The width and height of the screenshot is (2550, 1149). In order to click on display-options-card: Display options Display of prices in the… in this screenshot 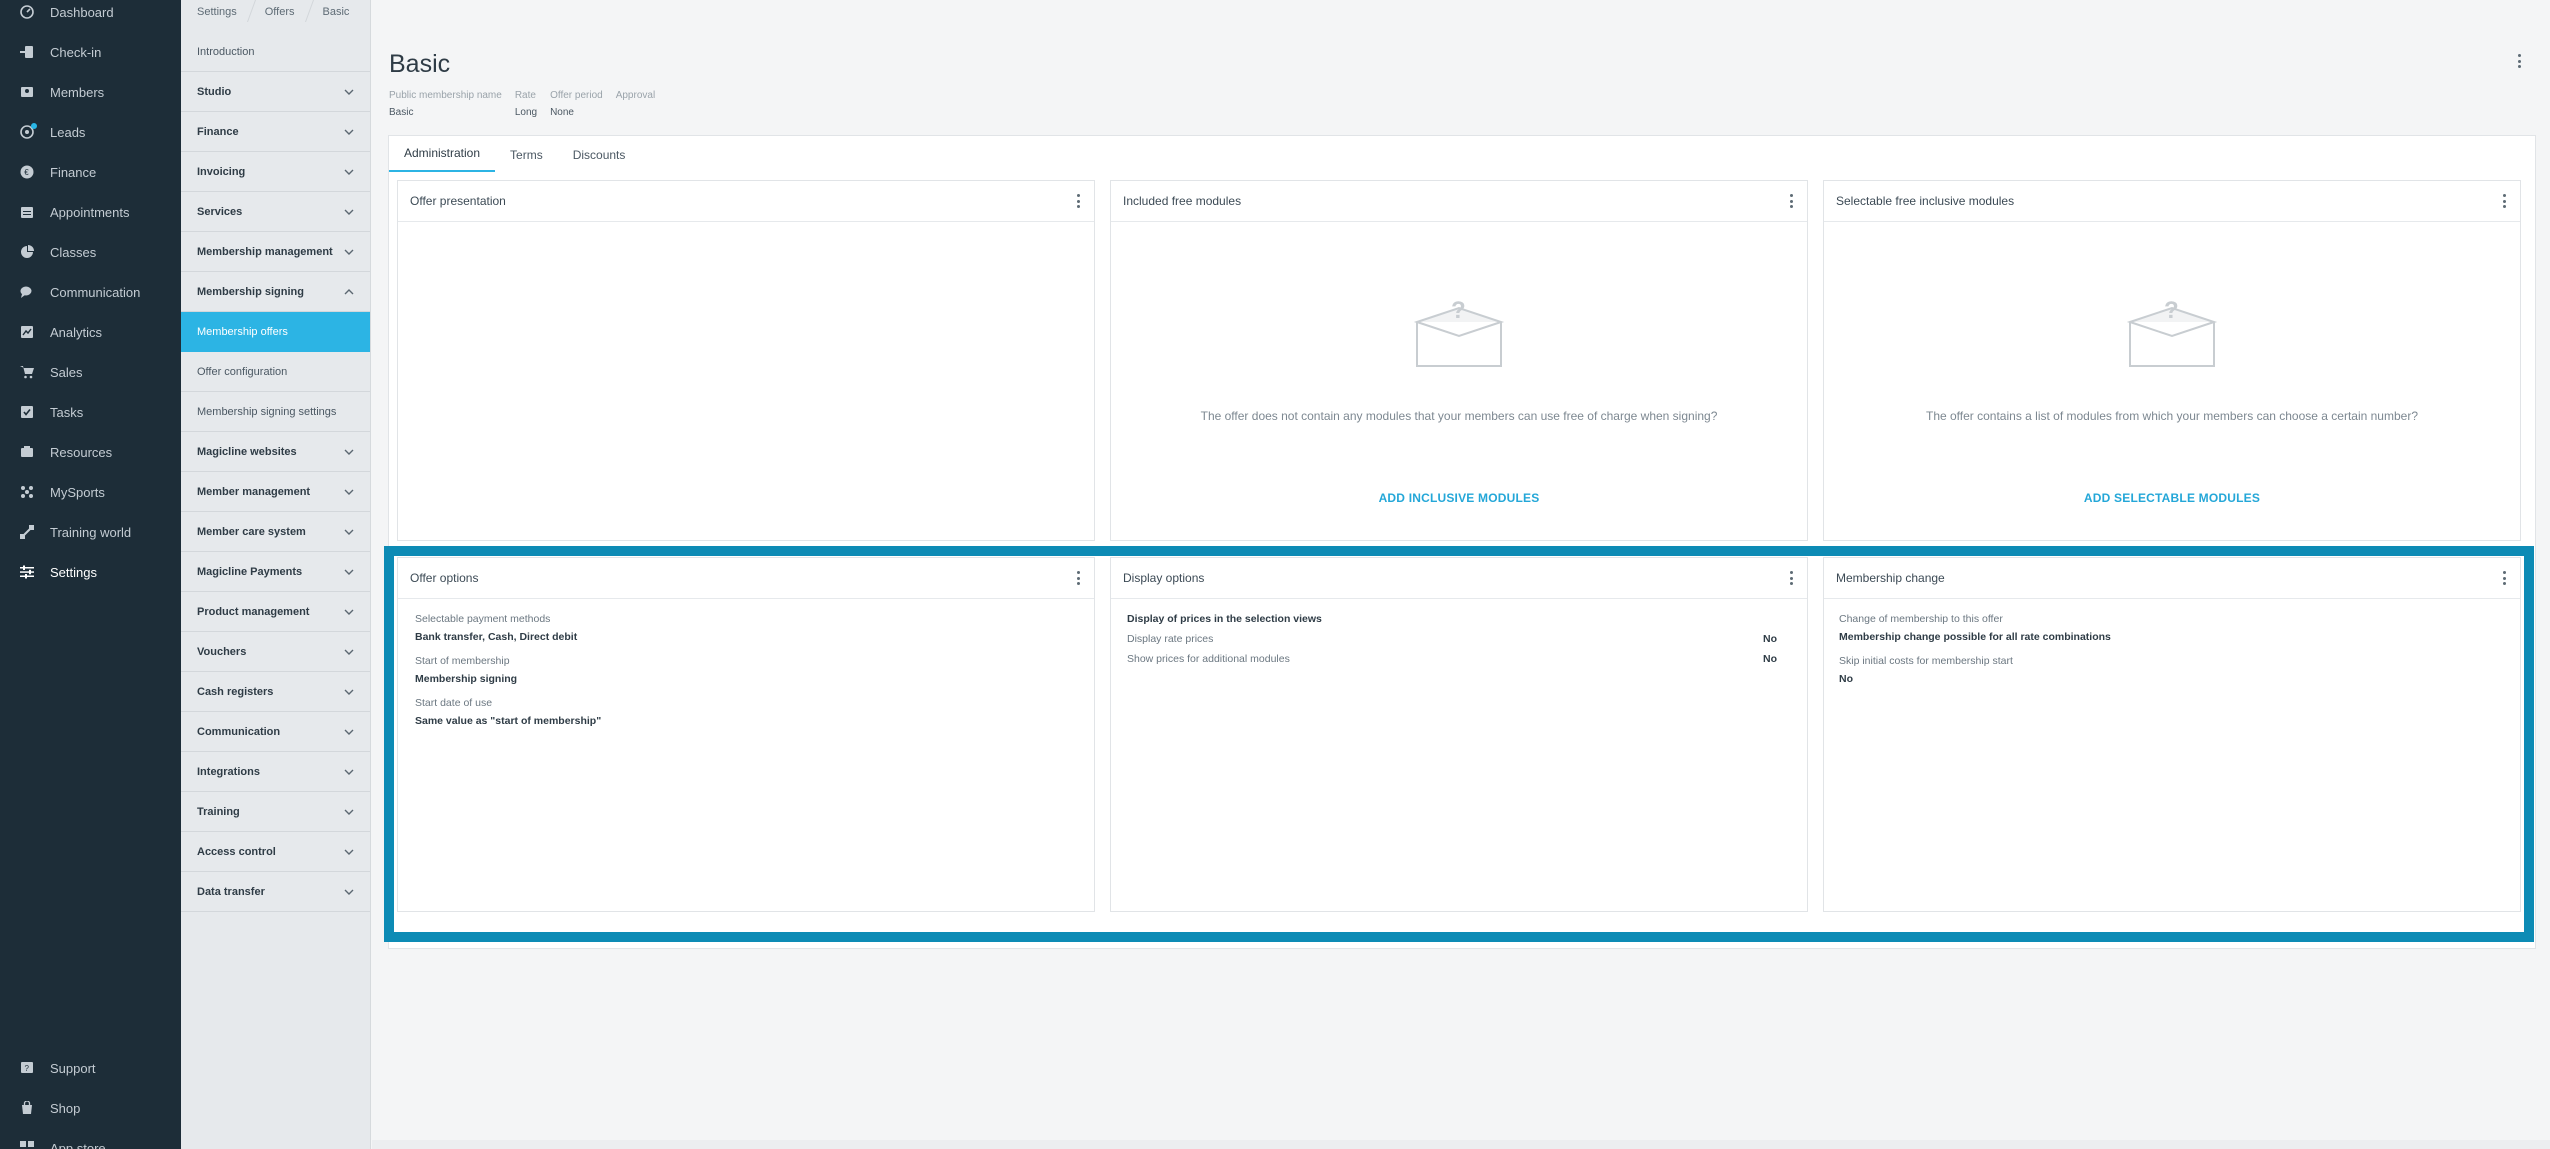, I will do `click(1459, 734)`.